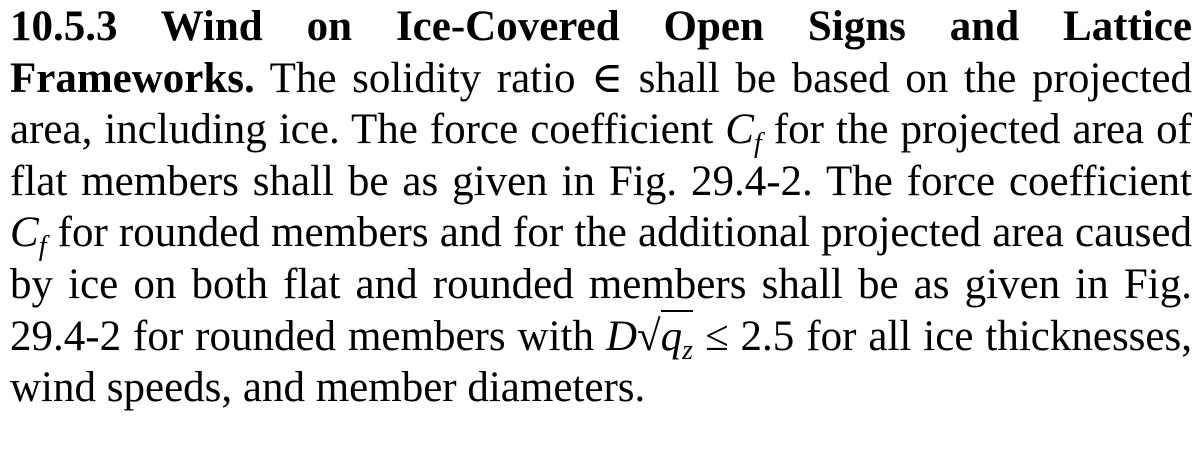 The height and width of the screenshot is (466, 1200). I want to click on force-coefficient-subscript-2: f, so click(42, 247).